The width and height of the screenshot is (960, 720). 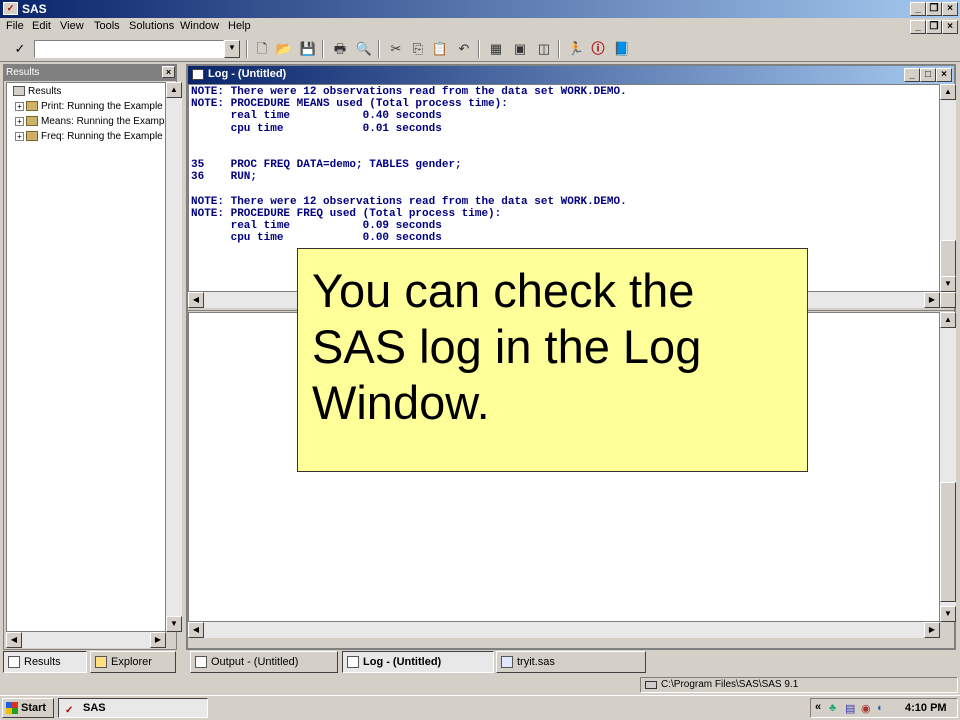 What do you see at coordinates (480, 685) in the screenshot?
I see `status-bar: C:\Program Files\SAS\SAS 9.1` at bounding box center [480, 685].